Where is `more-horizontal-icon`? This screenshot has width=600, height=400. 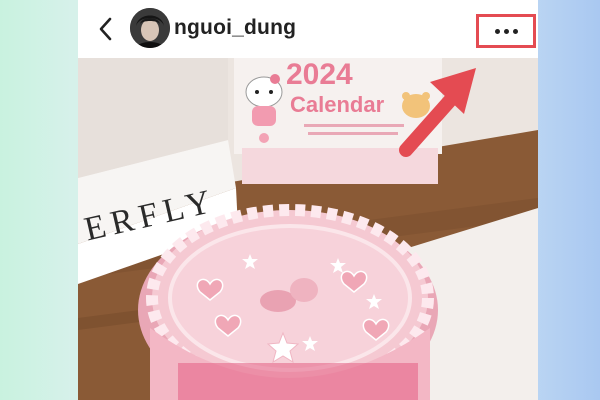
more-horizontal-icon is located at coordinates (506, 31).